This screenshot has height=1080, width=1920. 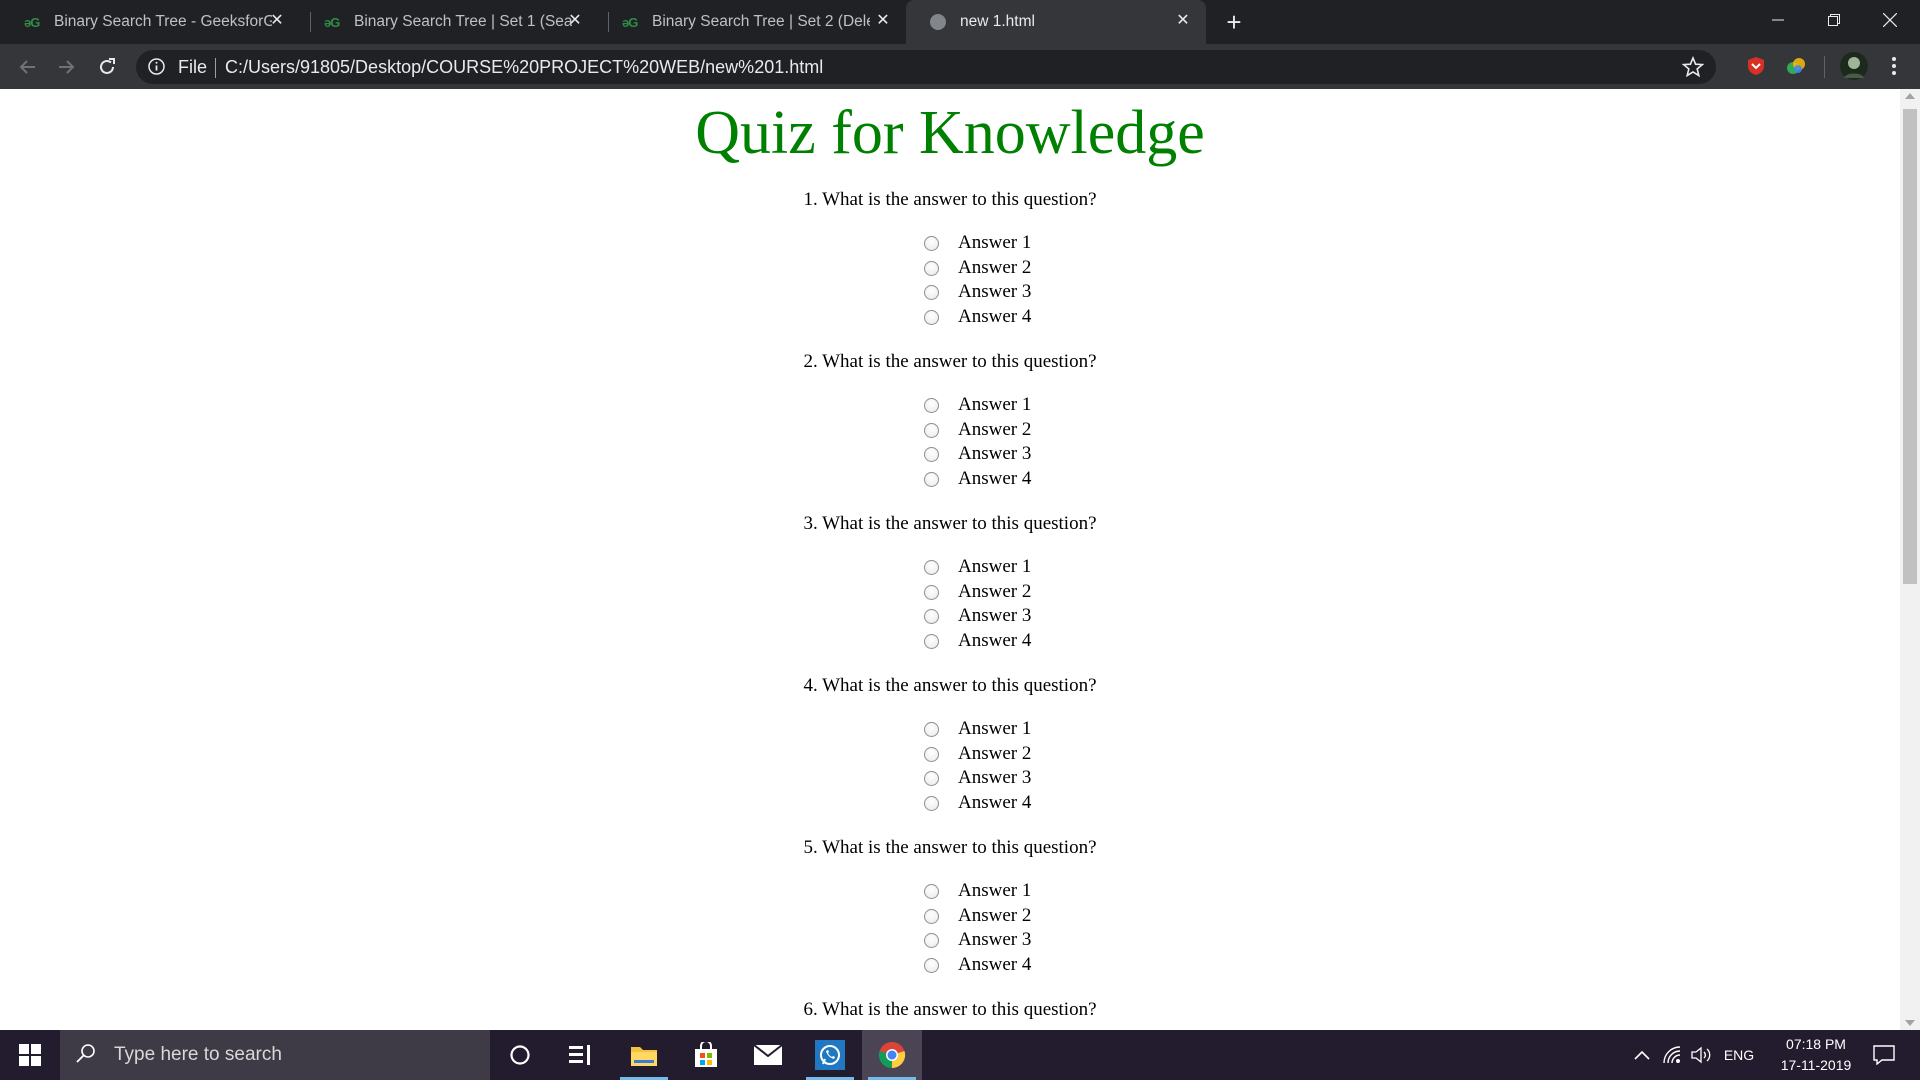 I want to click on start-button, so click(x=30, y=1055).